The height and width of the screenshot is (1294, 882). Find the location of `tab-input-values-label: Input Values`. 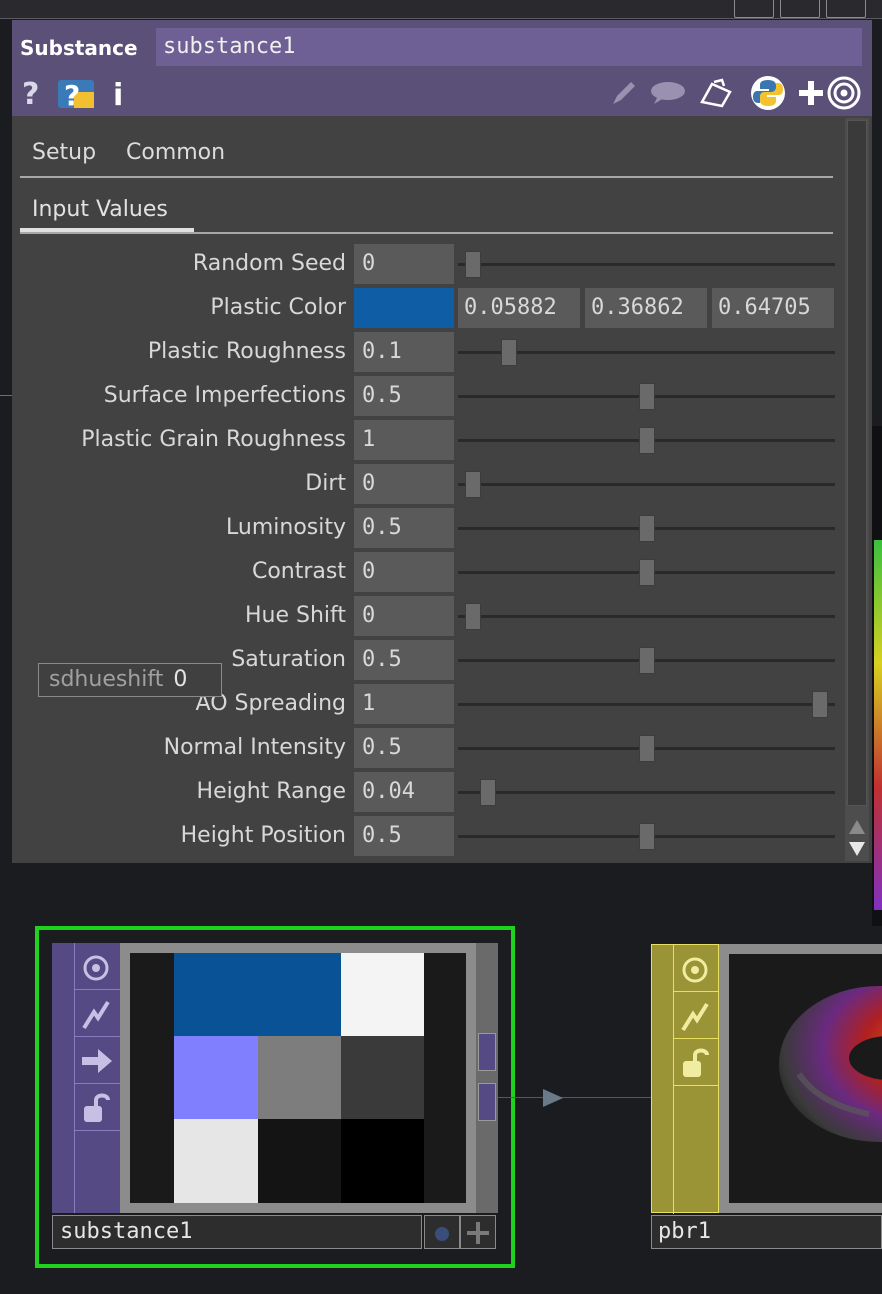

tab-input-values-label: Input Values is located at coordinates (100, 209).